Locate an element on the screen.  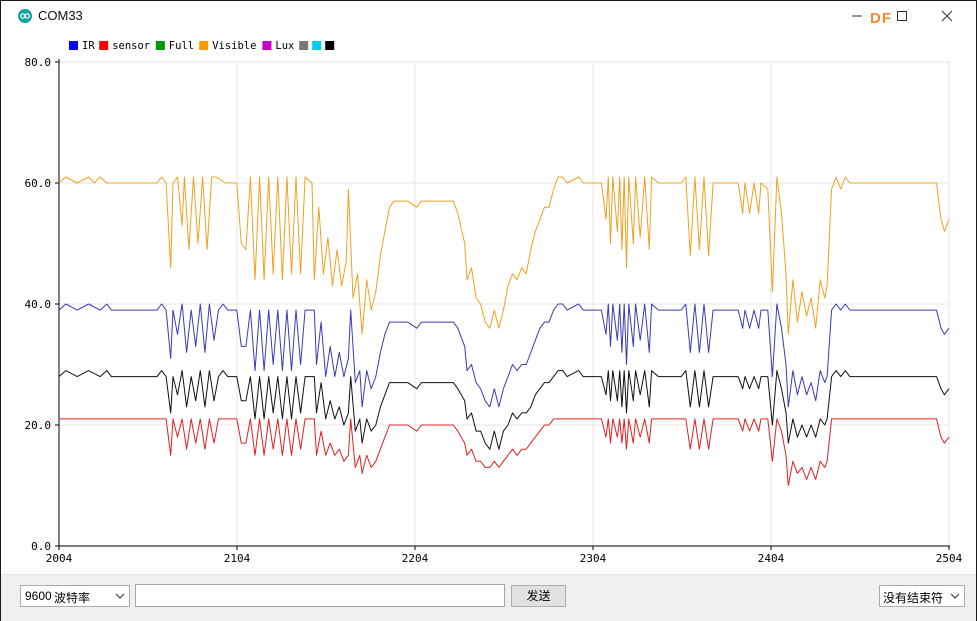
baud-rate-label: 波特率 is located at coordinates (72, 598).